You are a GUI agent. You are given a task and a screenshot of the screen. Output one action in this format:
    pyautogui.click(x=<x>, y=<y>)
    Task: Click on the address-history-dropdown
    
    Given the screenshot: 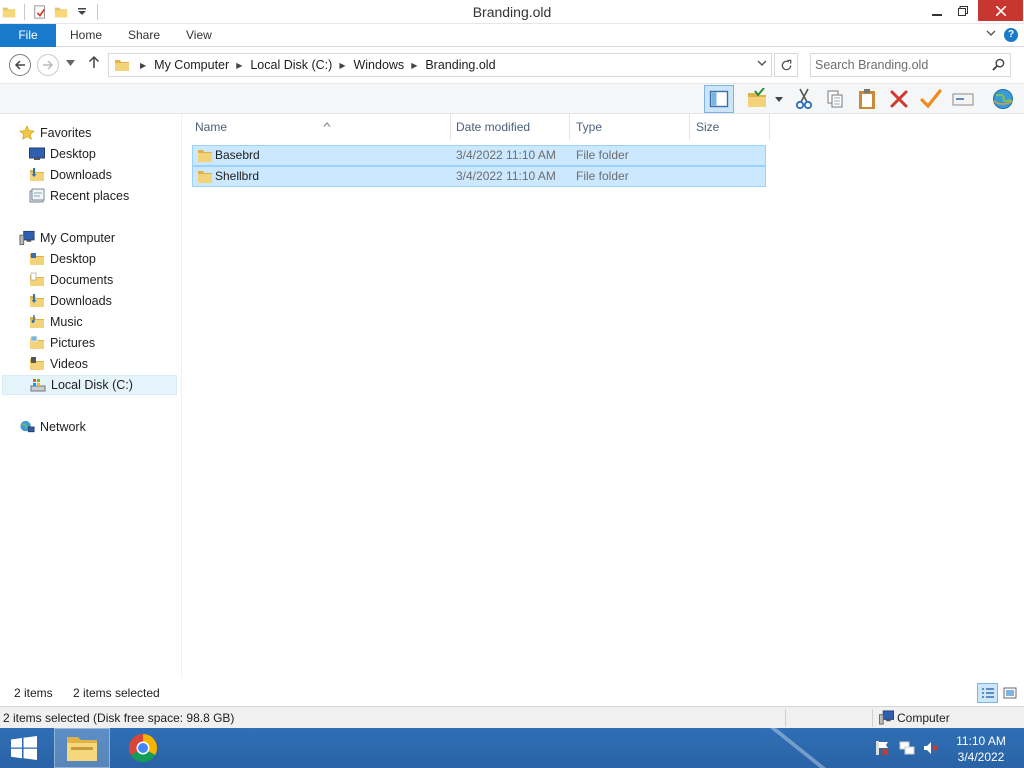 What is the action you would take?
    pyautogui.click(x=762, y=64)
    